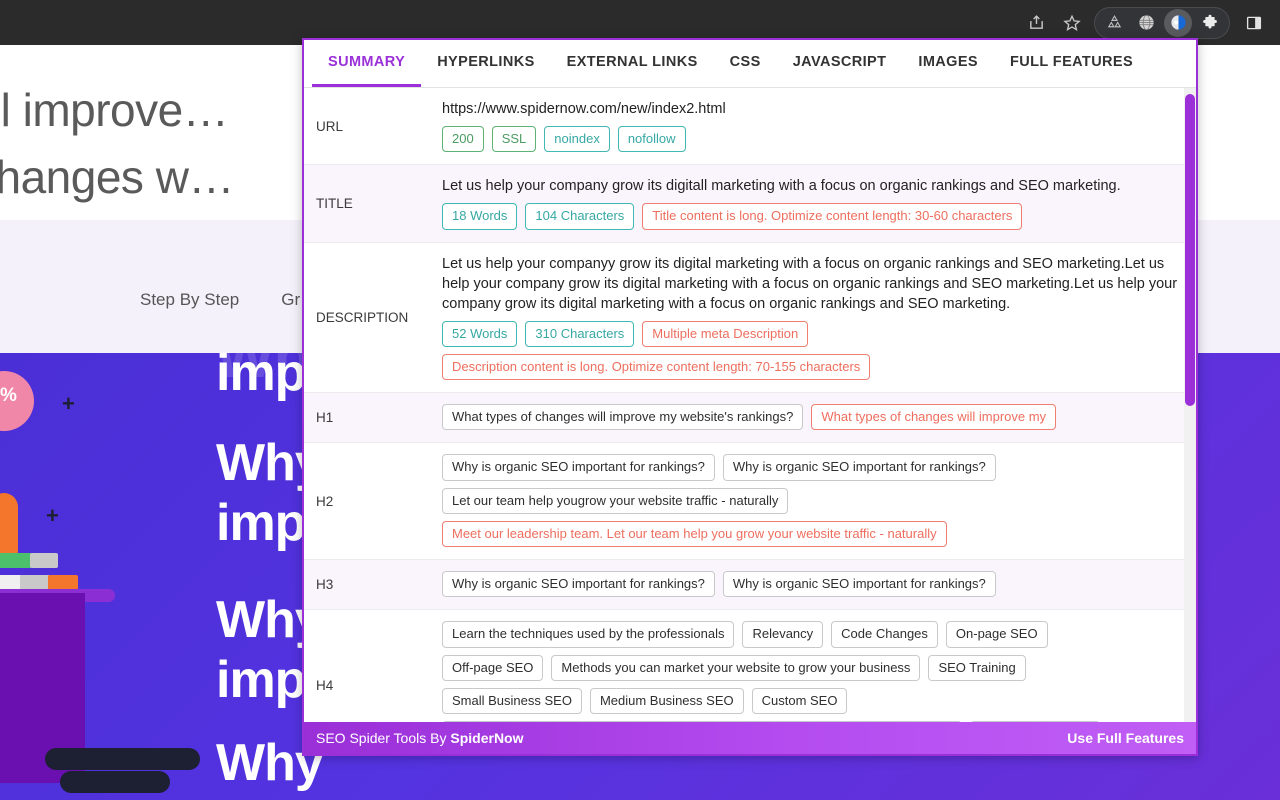 Image resolution: width=1280 pixels, height=800 pixels. I want to click on tab-javascript: JAVASCRIPT, so click(840, 63).